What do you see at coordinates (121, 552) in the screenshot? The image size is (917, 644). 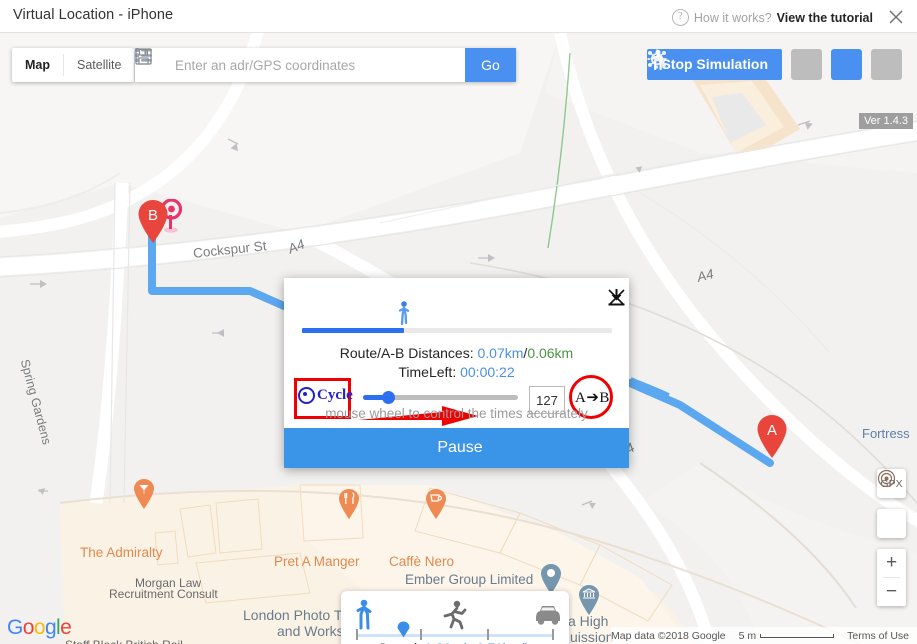 I see `poi-label-admiralty: The Admiralty` at bounding box center [121, 552].